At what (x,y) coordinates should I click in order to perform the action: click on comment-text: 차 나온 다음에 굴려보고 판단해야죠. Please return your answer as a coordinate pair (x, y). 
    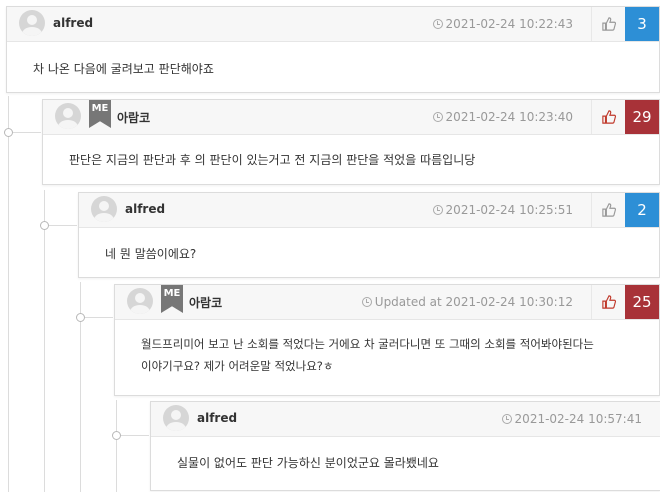
    Looking at the image, I should click on (123, 69).